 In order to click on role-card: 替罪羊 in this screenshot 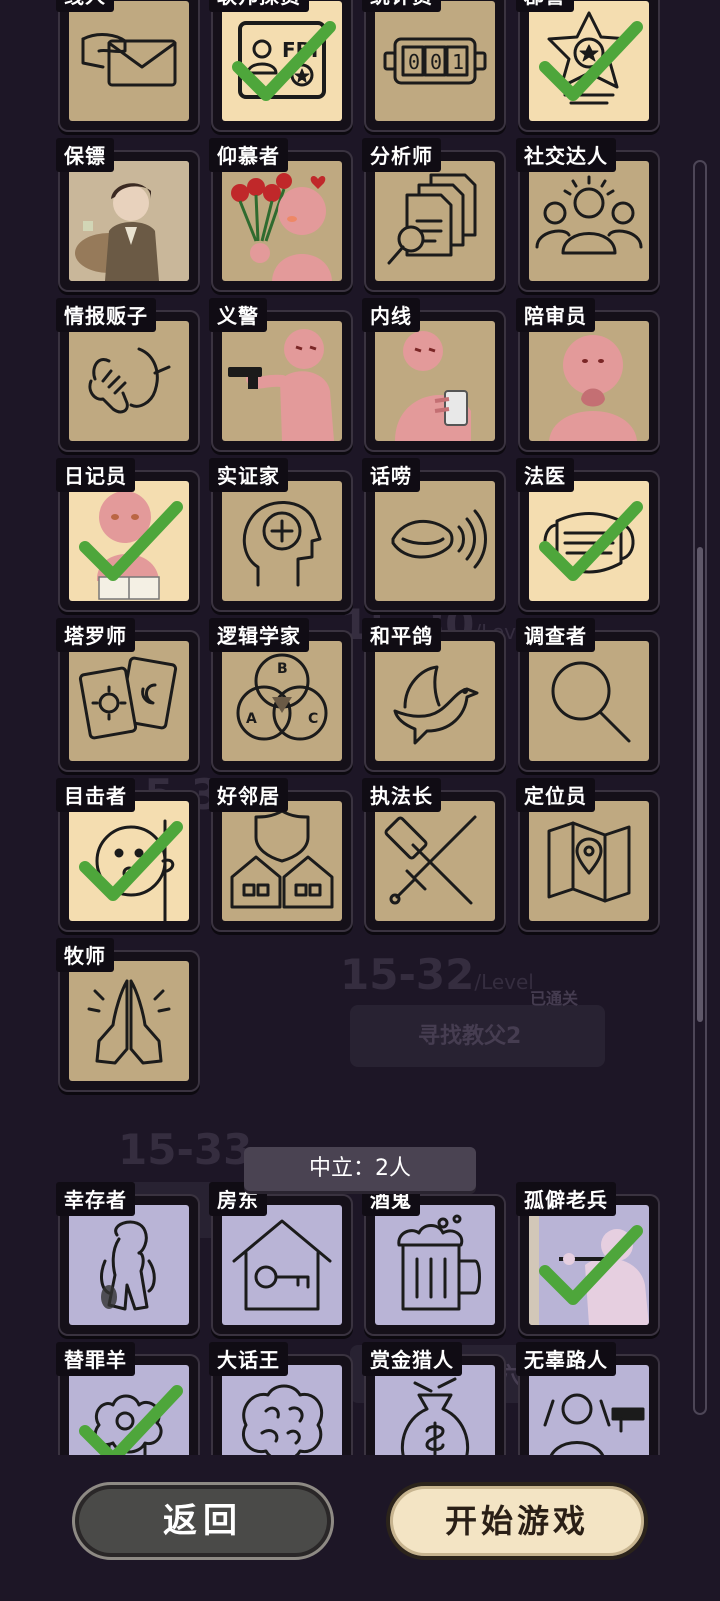, I will do `click(127, 1398)`.